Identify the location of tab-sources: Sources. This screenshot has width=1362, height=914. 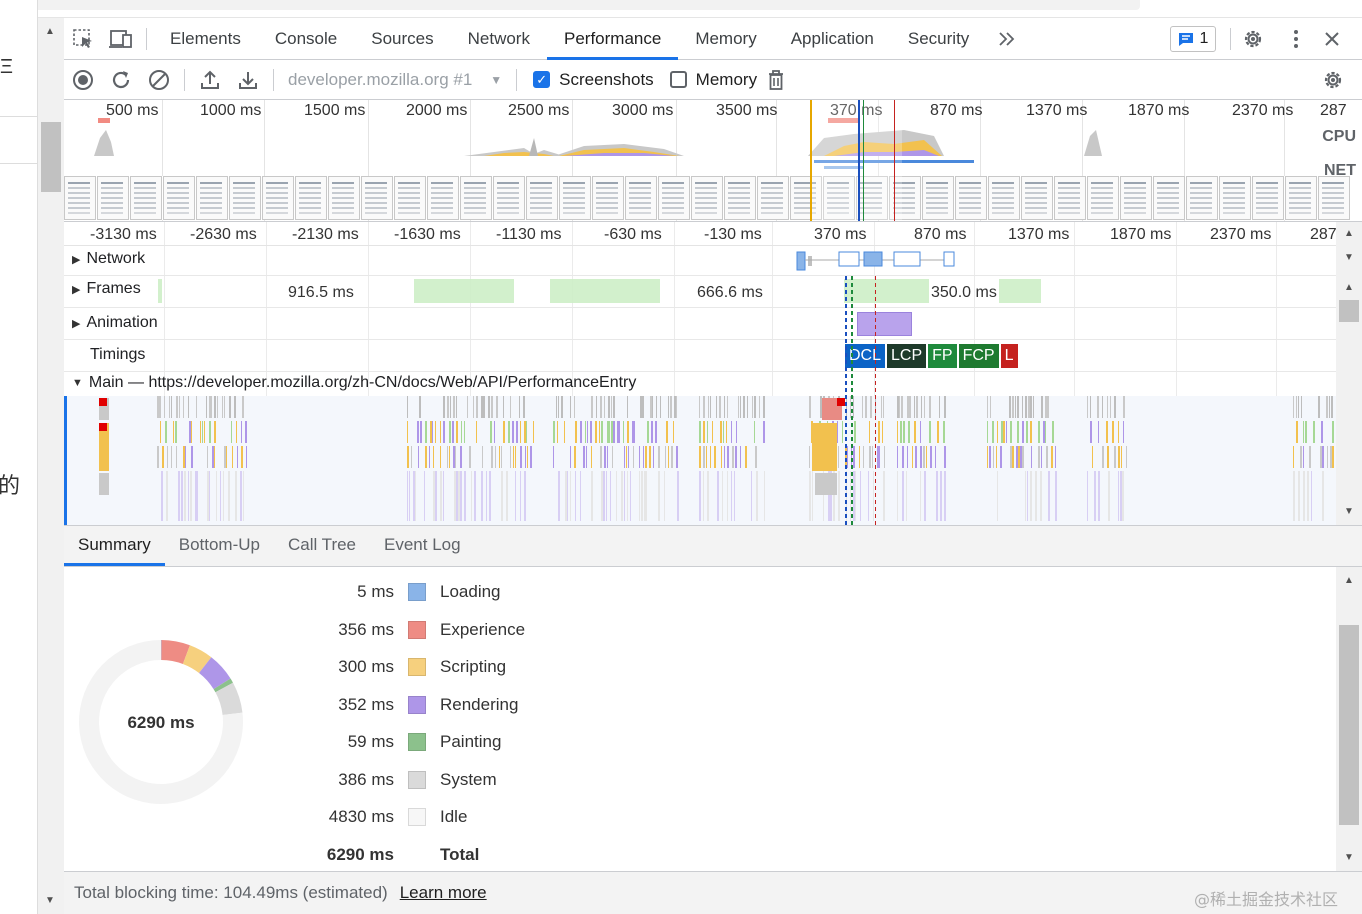
(402, 39).